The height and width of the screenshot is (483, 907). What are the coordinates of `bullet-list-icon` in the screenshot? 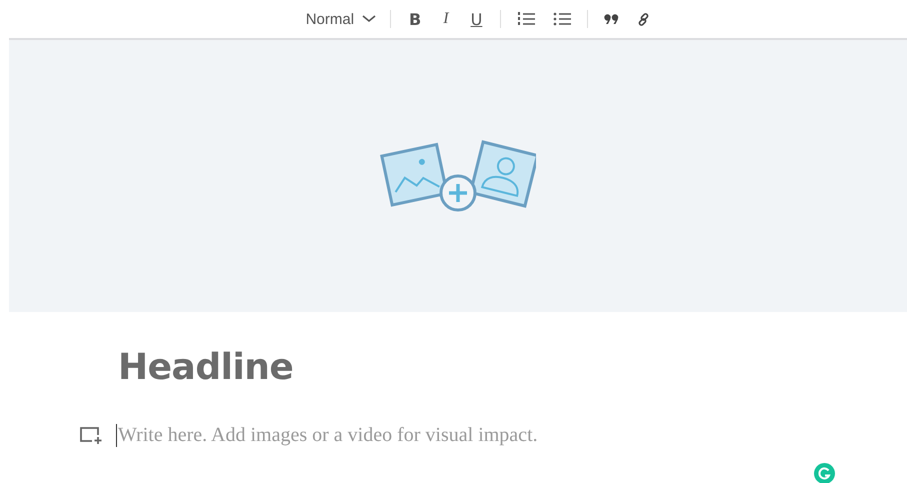 It's located at (562, 19).